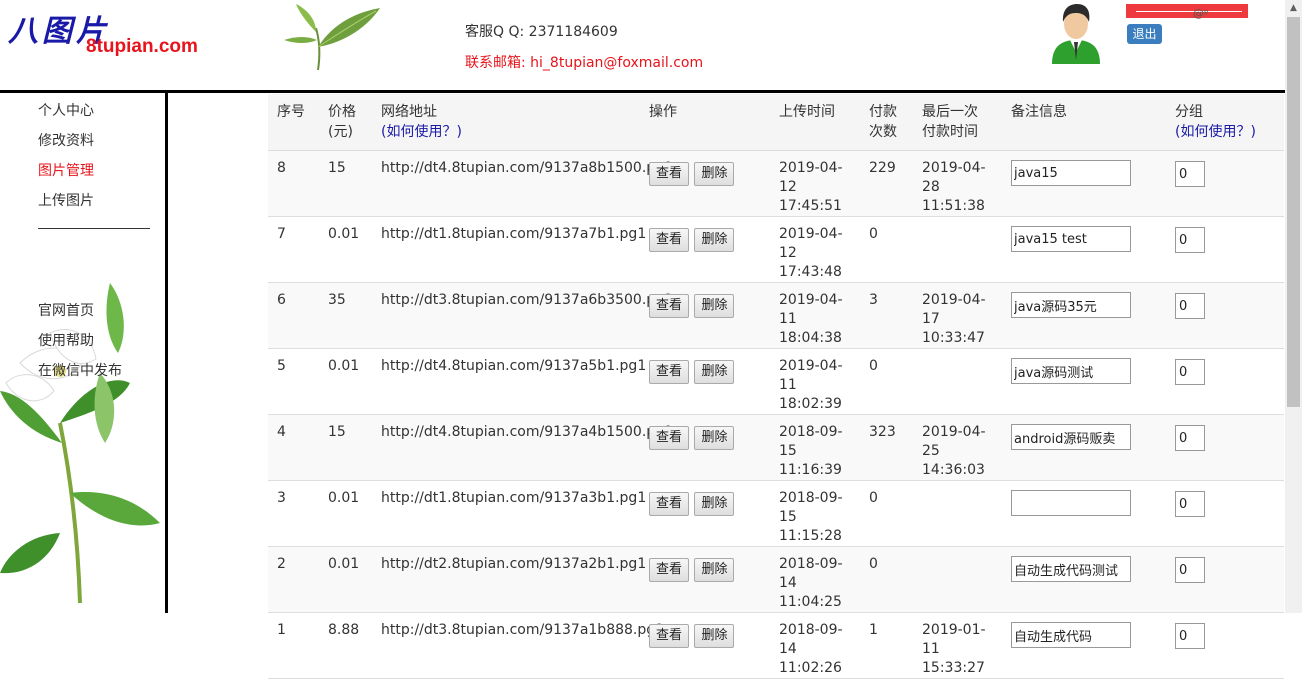  Describe the element at coordinates (886, 315) in the screenshot. I see `cell-pay-count: 3` at that location.